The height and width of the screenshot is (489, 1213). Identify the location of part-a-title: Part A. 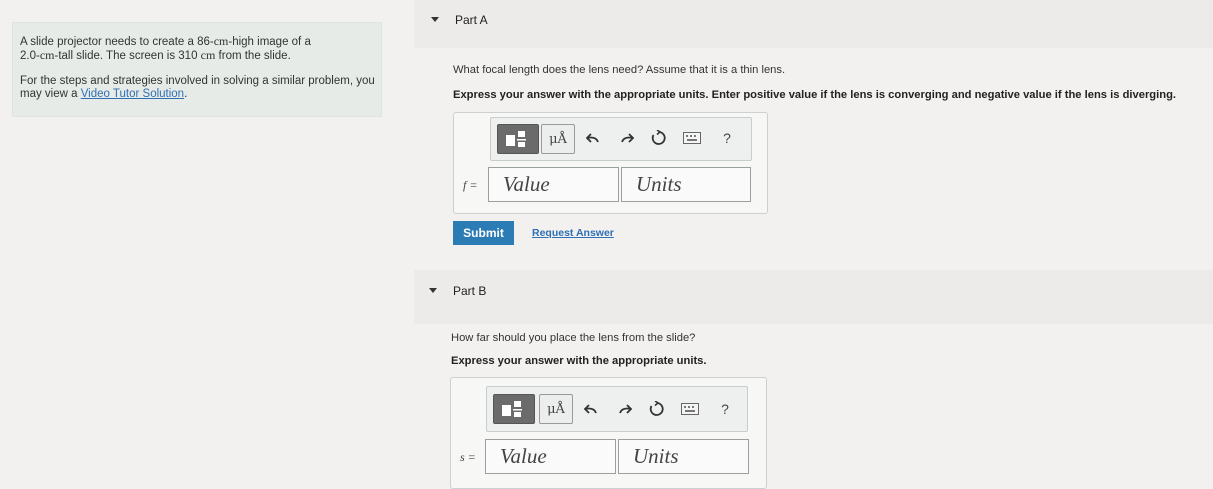
(471, 20).